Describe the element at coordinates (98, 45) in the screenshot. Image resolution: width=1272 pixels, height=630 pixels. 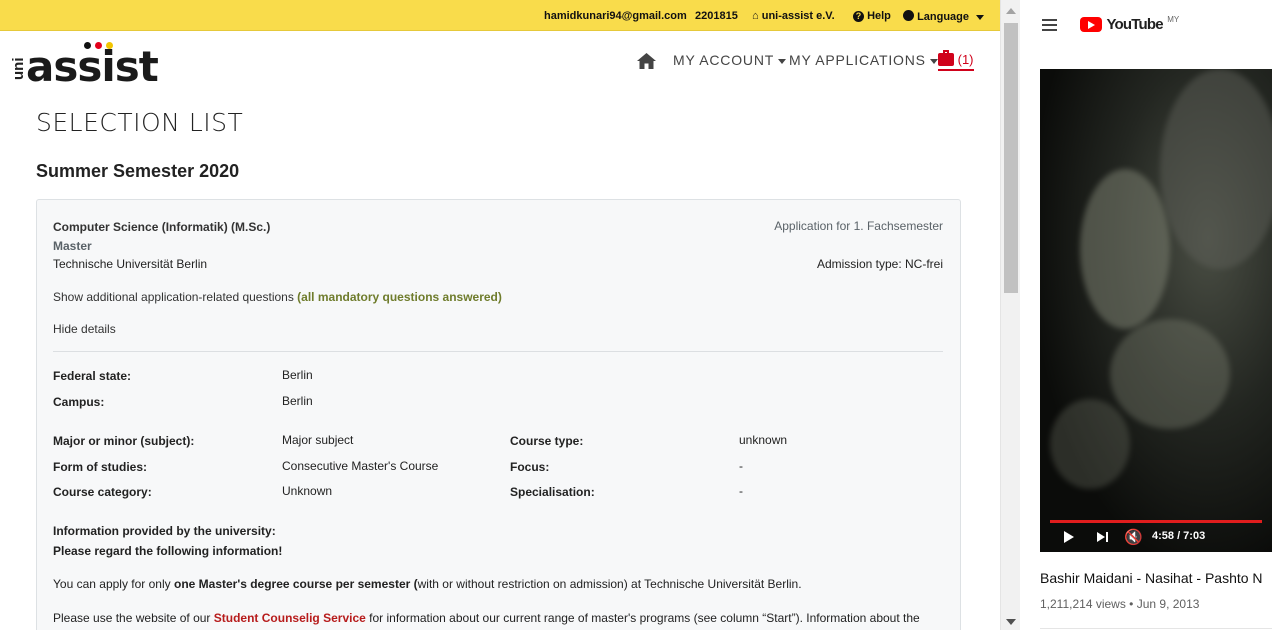
I see `logo-dot-red` at that location.